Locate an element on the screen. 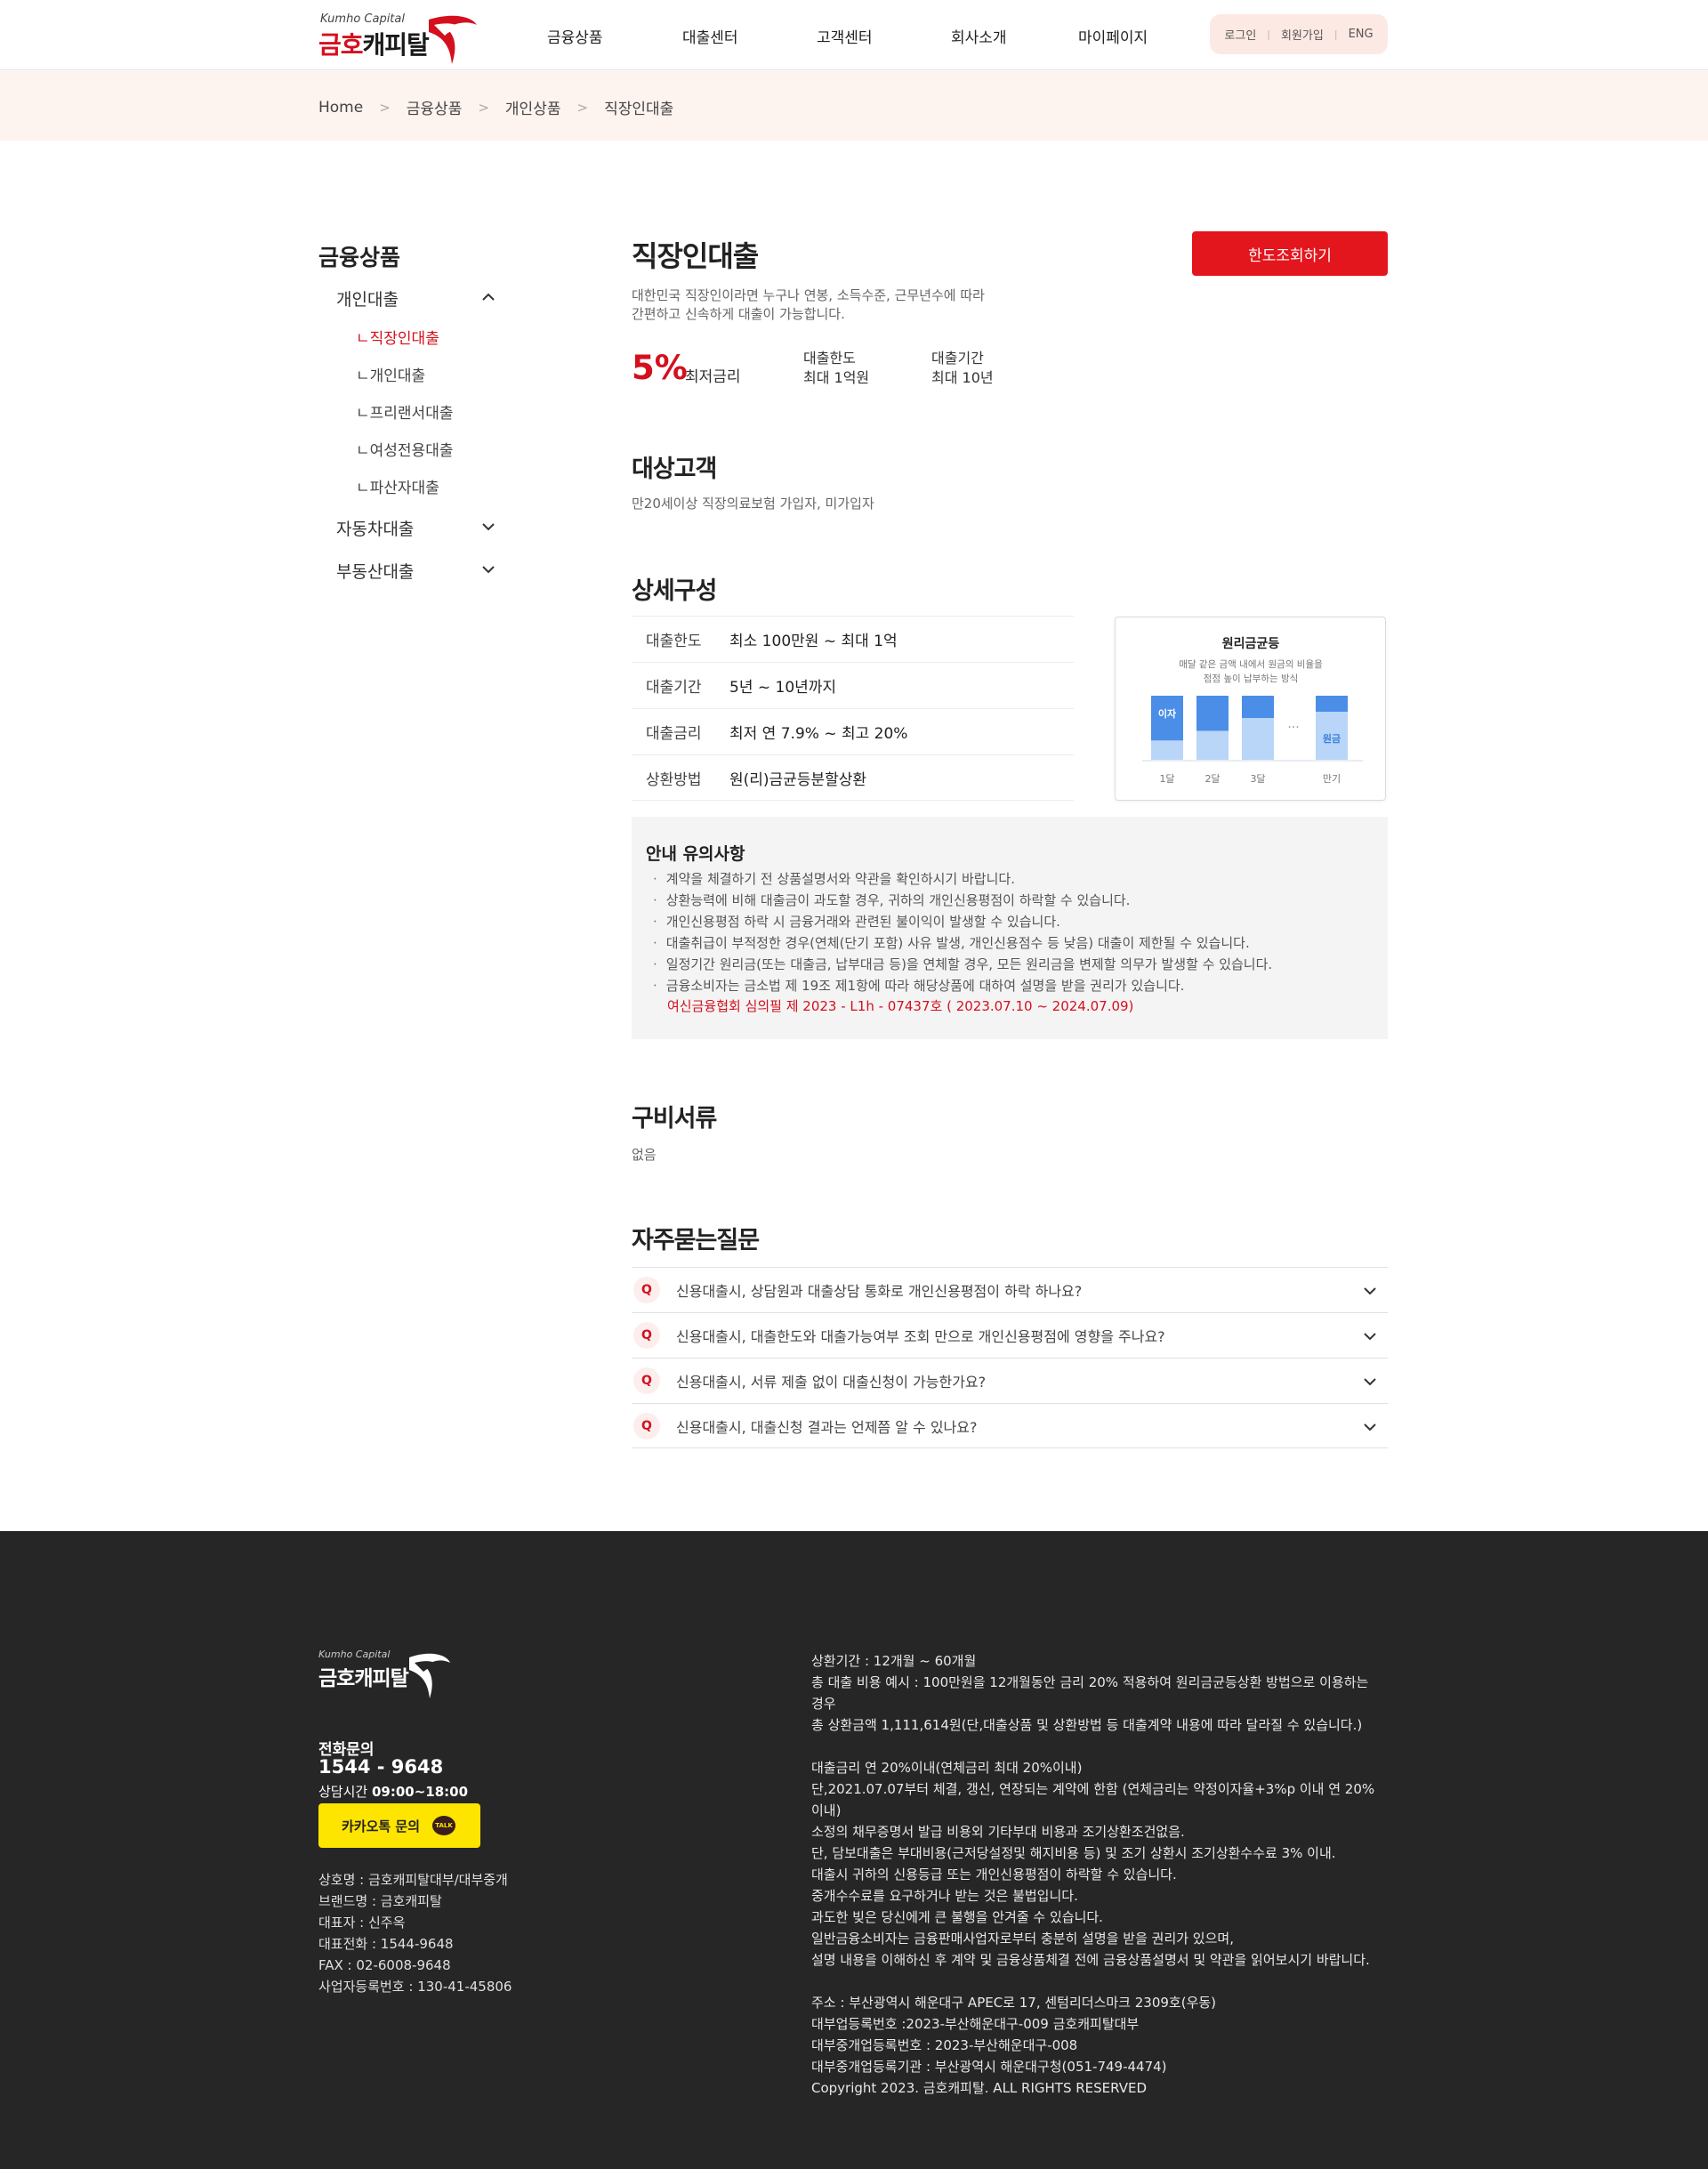  loan-limit-value: 최대 1억원 is located at coordinates (836, 377).